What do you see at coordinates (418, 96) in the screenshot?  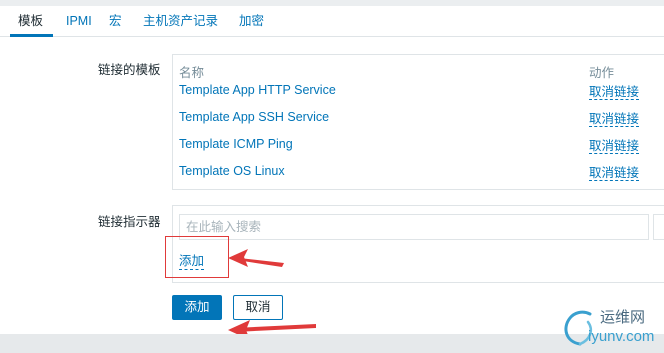 I see `table-row: Template App HTTP Service 取消链接` at bounding box center [418, 96].